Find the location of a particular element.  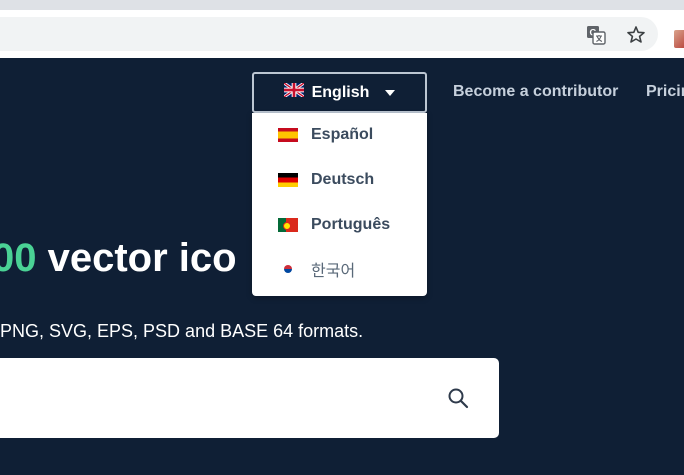

language-option-portugues: Português is located at coordinates (339, 225).